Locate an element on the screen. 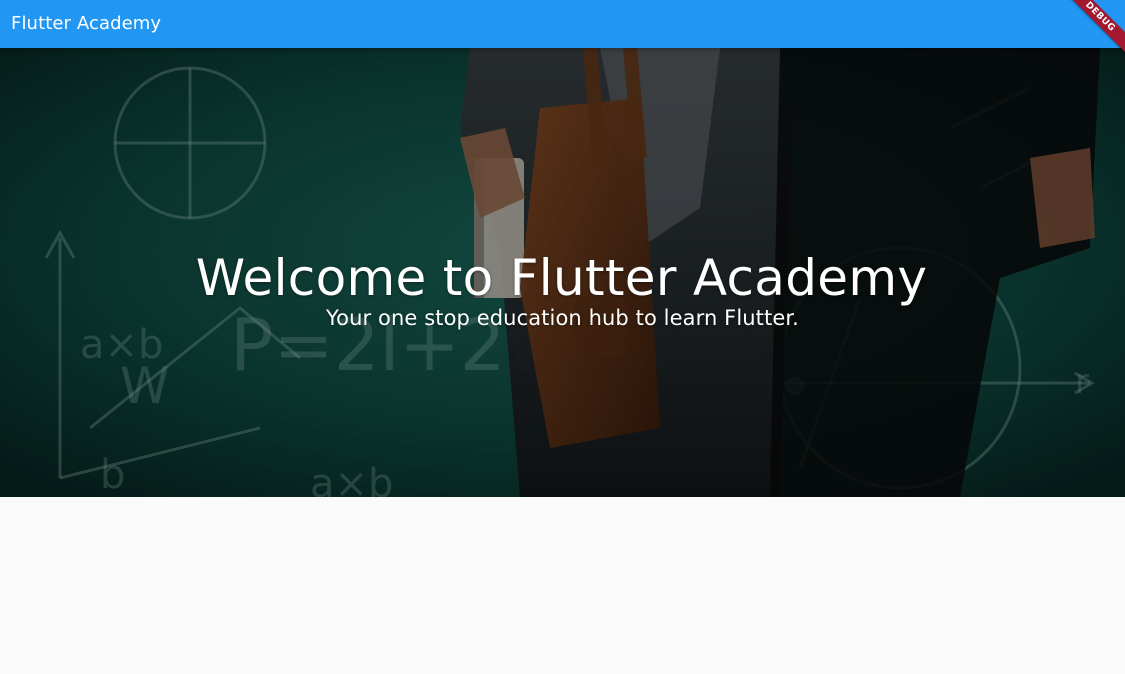  hero-title: Welcome to Flutter Academy is located at coordinates (561, 278).